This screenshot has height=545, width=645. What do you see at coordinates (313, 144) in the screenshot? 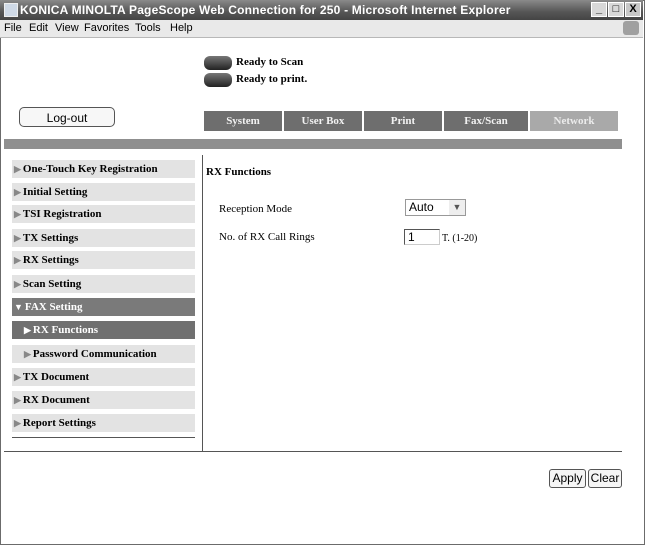
I see `header-divider` at bounding box center [313, 144].